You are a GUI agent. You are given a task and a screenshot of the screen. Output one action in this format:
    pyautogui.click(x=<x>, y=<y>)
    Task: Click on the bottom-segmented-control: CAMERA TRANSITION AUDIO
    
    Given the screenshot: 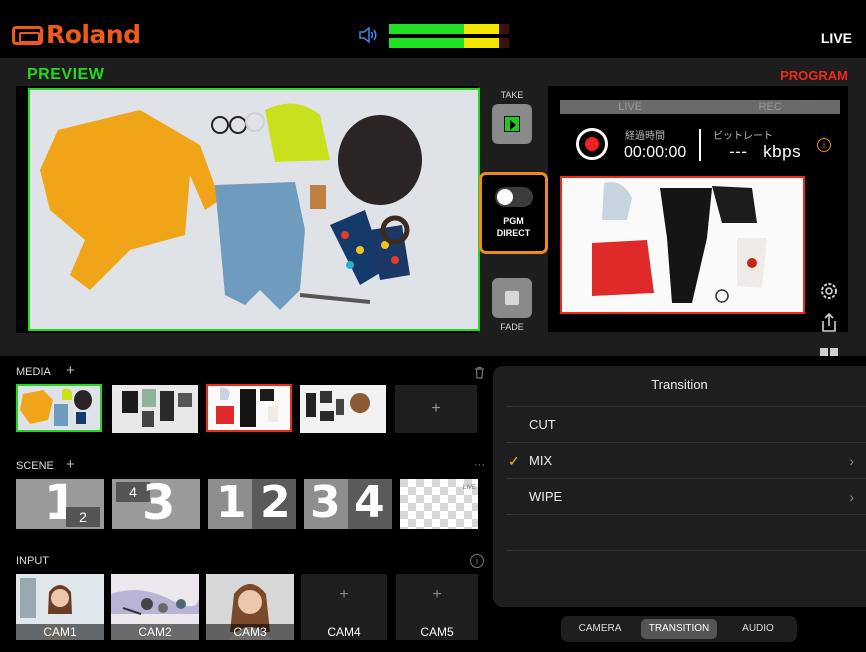 What is the action you would take?
    pyautogui.click(x=679, y=629)
    